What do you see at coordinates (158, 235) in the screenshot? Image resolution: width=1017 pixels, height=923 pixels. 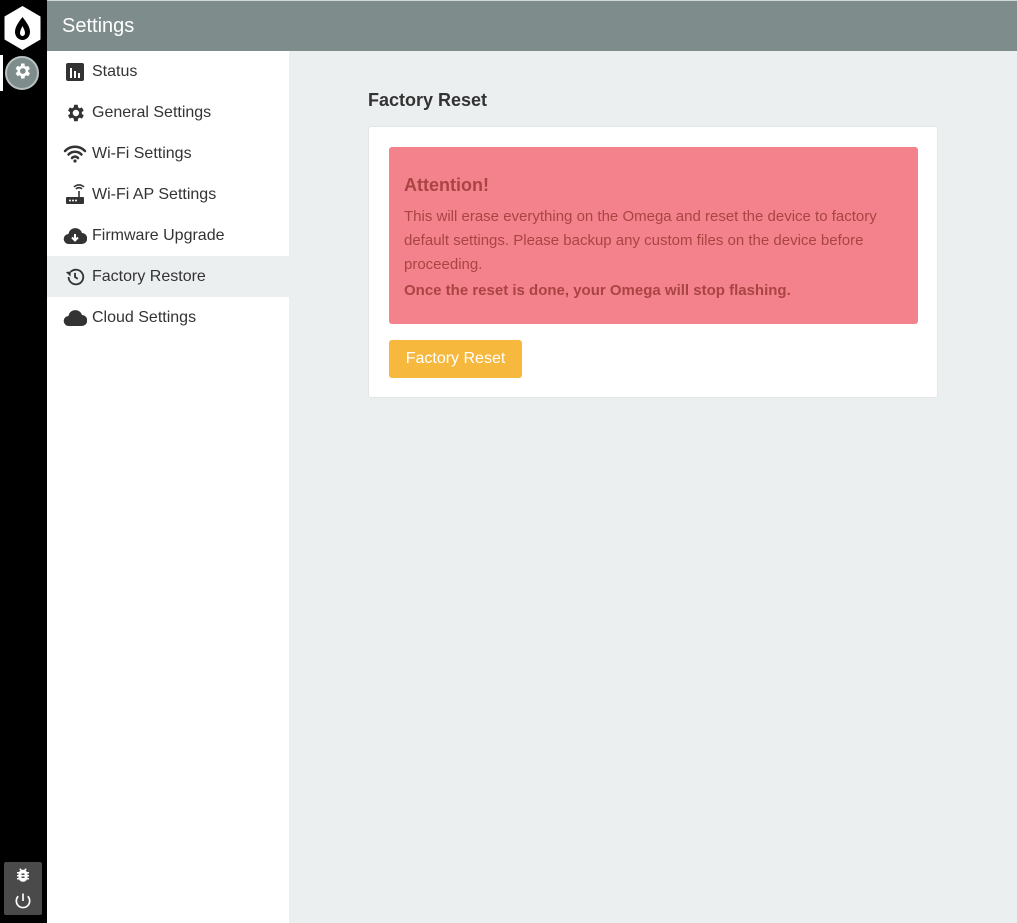 I see `sidebar-item-label: Firmware Upgrade` at bounding box center [158, 235].